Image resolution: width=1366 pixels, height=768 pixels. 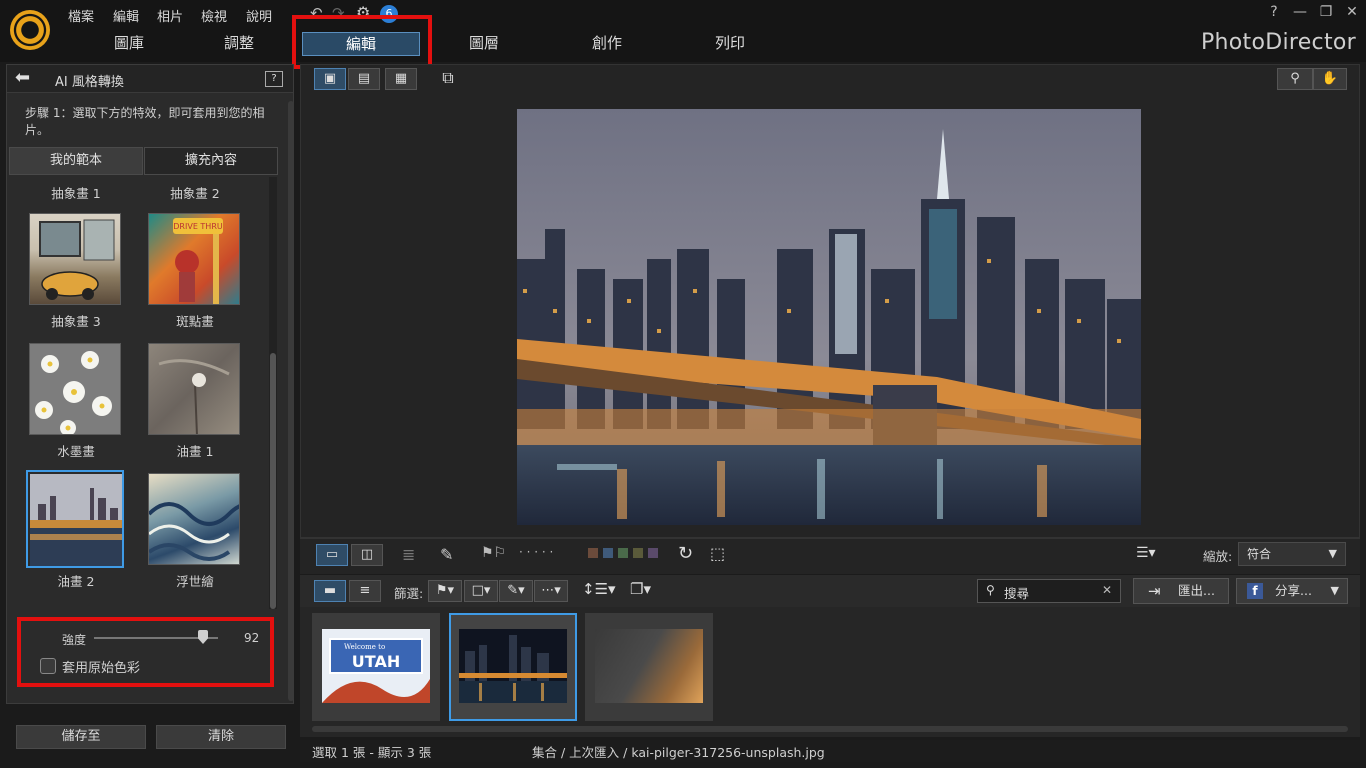 I want to click on search-input: 搜尋, so click(x=1016, y=592).